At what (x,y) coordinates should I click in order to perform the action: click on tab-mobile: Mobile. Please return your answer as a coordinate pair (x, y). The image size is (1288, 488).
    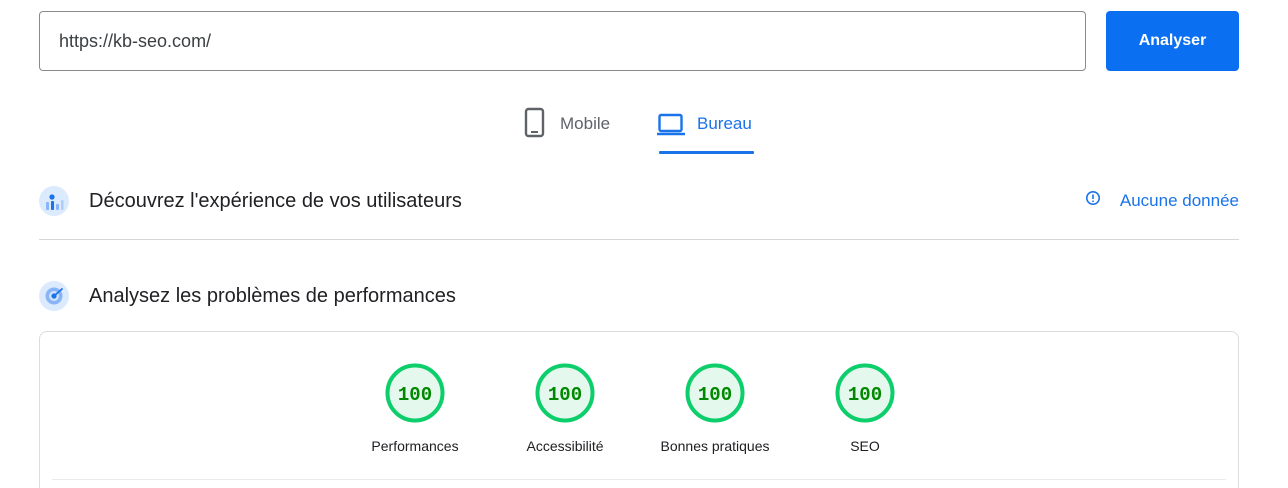
    Looking at the image, I should click on (577, 128).